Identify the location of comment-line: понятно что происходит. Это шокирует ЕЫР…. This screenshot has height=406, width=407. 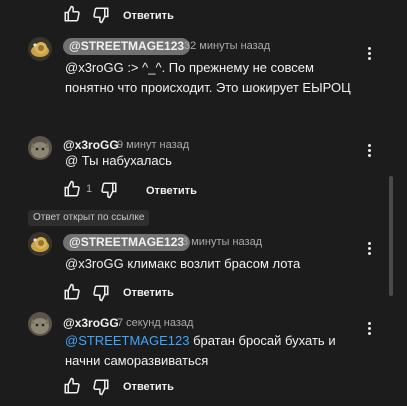
(208, 87).